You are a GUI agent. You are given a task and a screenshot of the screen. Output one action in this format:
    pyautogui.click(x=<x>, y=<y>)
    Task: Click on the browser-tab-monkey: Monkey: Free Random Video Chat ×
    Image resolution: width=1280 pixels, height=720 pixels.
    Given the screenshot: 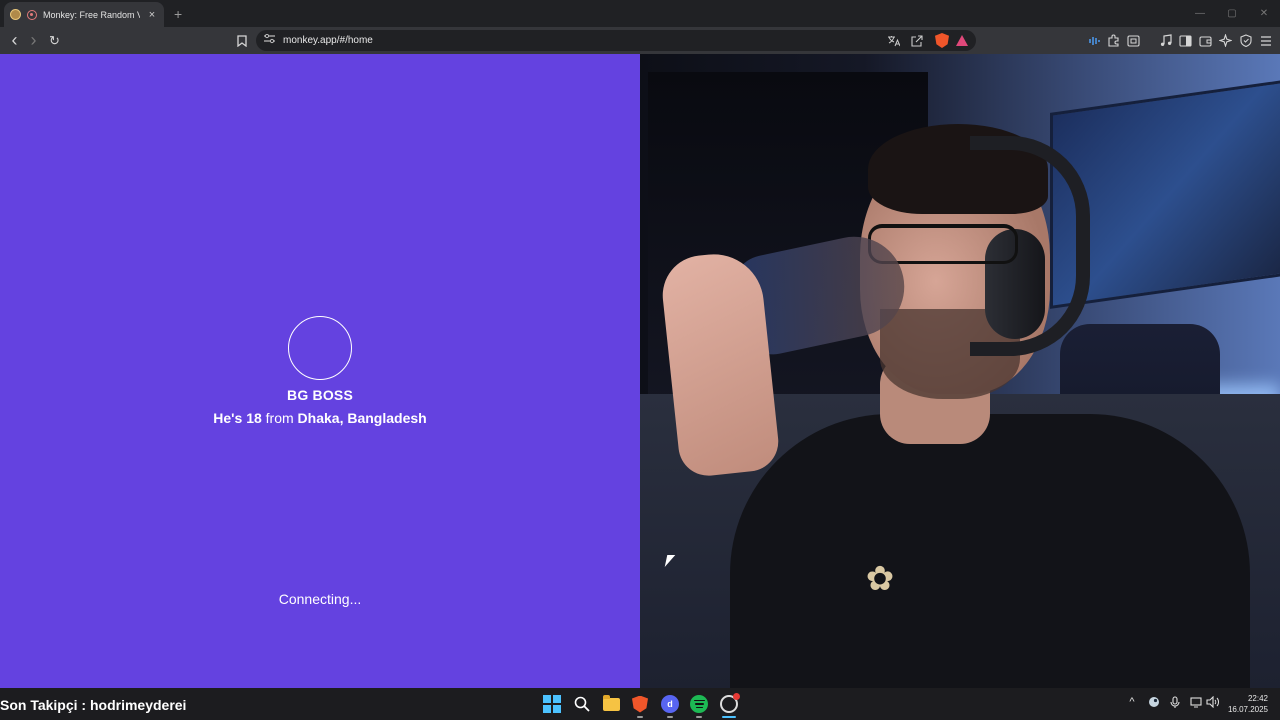 What is the action you would take?
    pyautogui.click(x=84, y=14)
    